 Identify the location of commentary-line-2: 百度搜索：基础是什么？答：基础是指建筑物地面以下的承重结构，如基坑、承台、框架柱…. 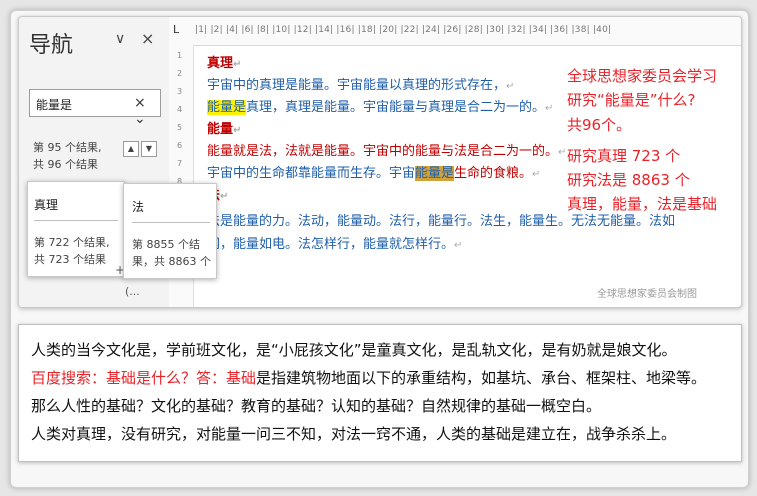
(369, 378).